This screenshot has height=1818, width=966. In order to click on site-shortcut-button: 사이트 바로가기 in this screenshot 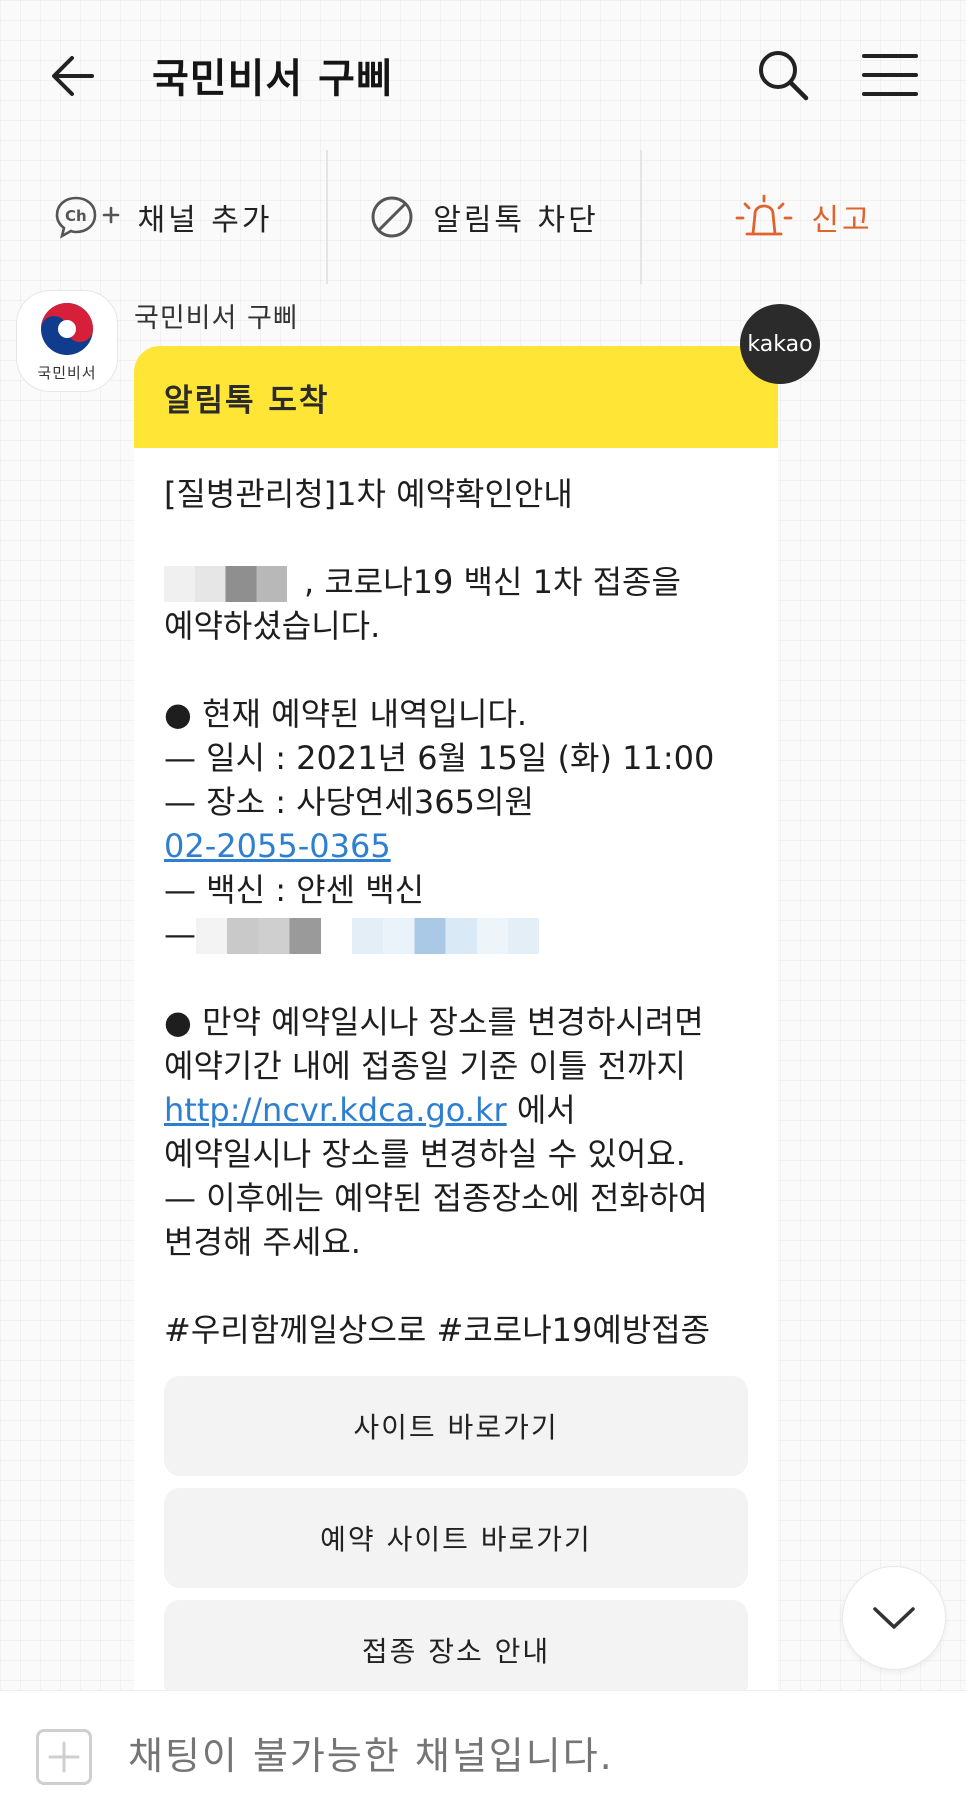, I will do `click(456, 1426)`.